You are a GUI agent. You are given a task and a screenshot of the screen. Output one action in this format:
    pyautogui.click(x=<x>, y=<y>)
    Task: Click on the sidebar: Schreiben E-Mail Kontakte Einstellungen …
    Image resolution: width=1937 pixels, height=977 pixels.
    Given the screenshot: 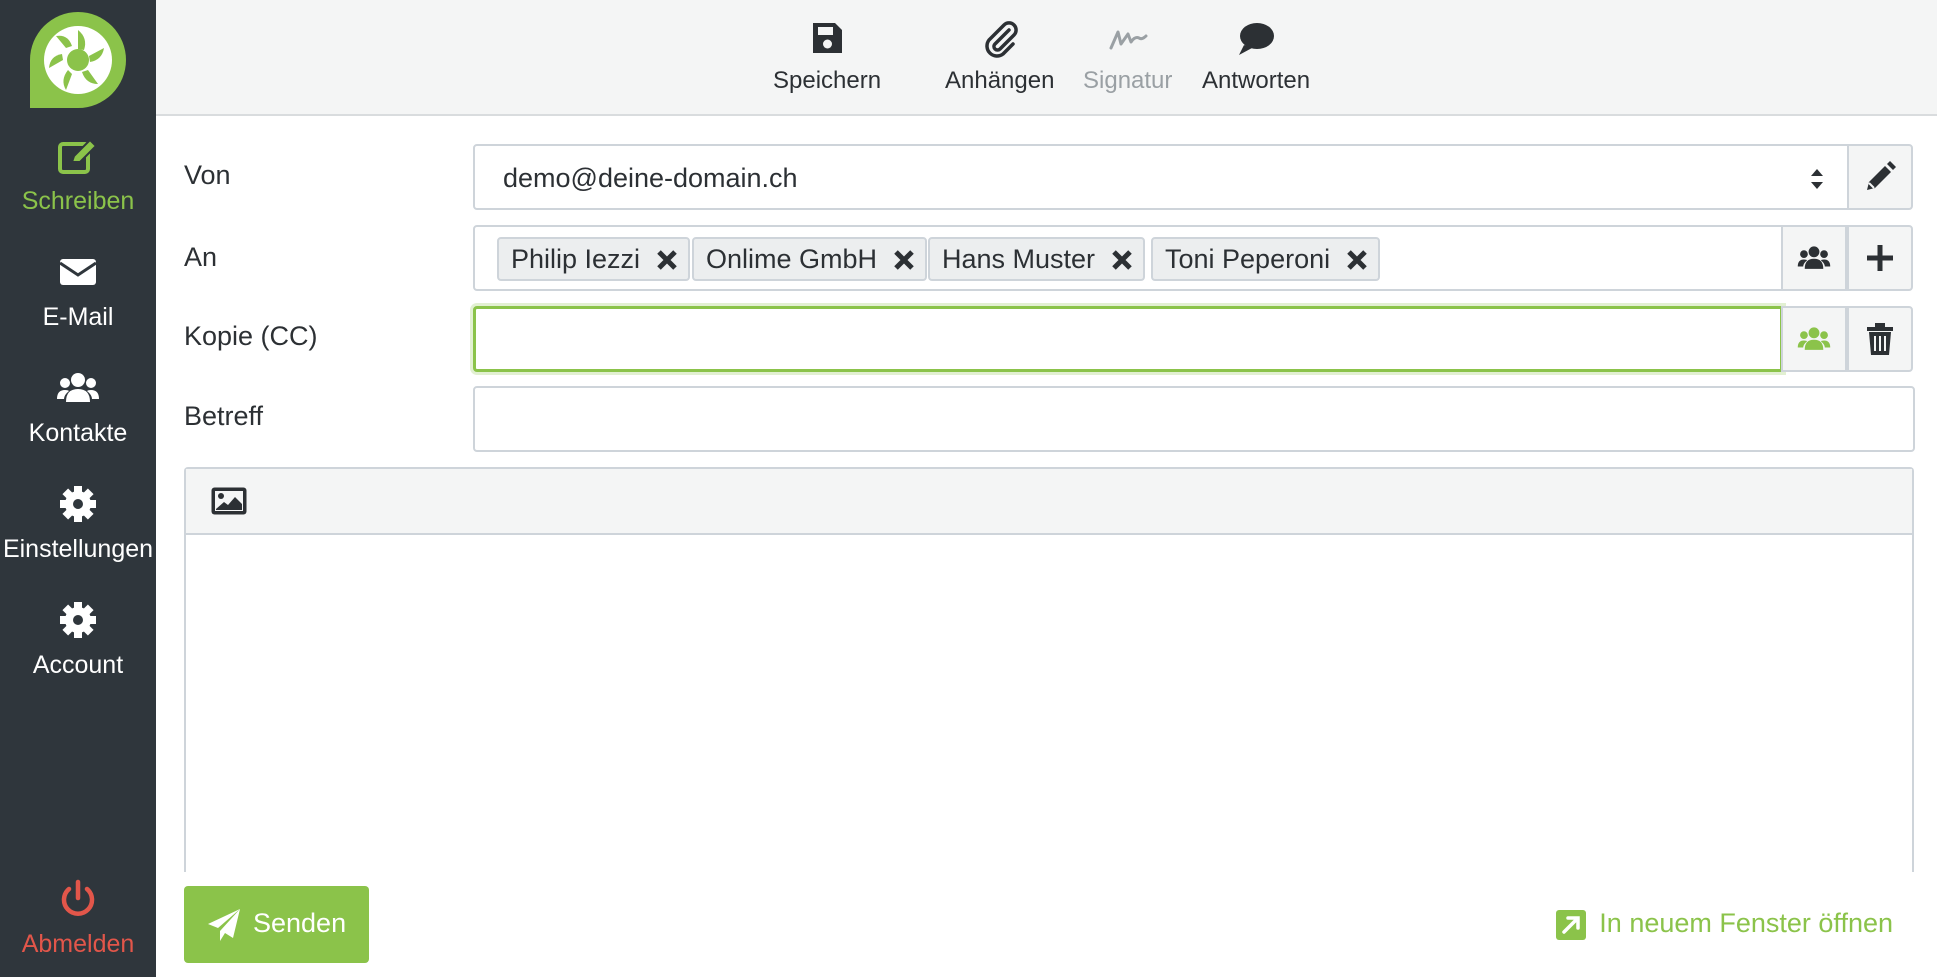 What is the action you would take?
    pyautogui.click(x=78, y=488)
    